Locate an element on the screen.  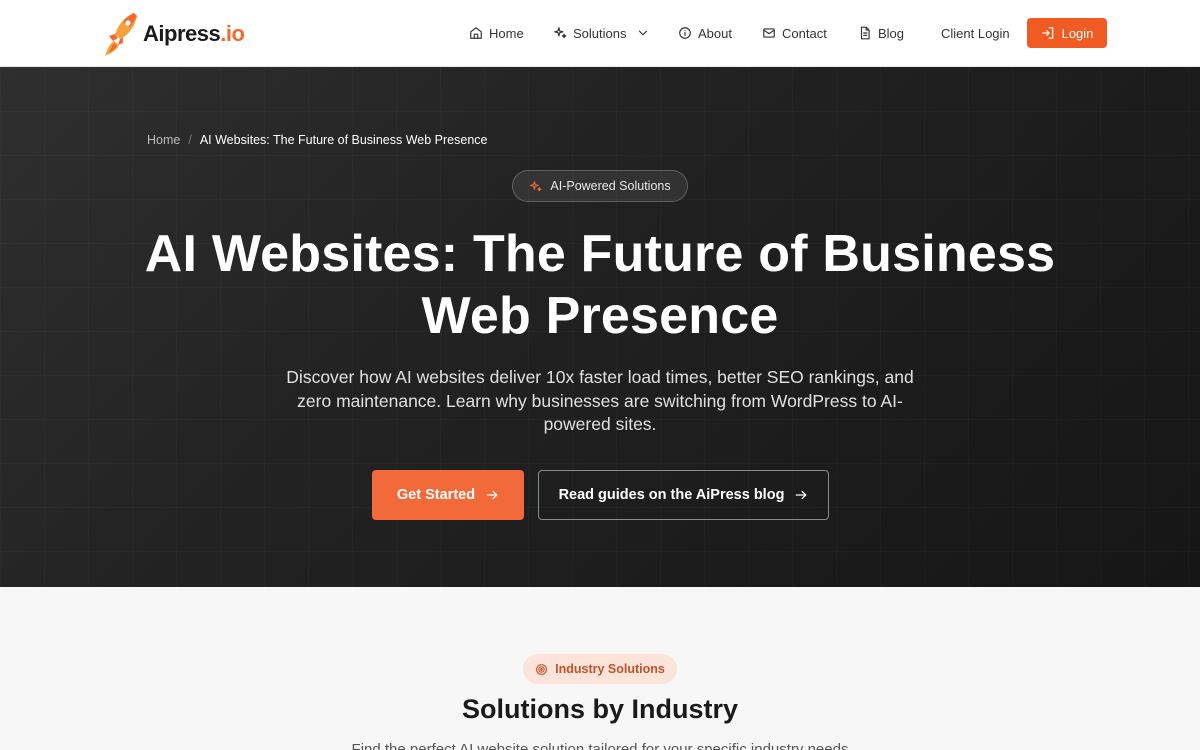
nav-solutions-label: Solutions is located at coordinates (600, 33).